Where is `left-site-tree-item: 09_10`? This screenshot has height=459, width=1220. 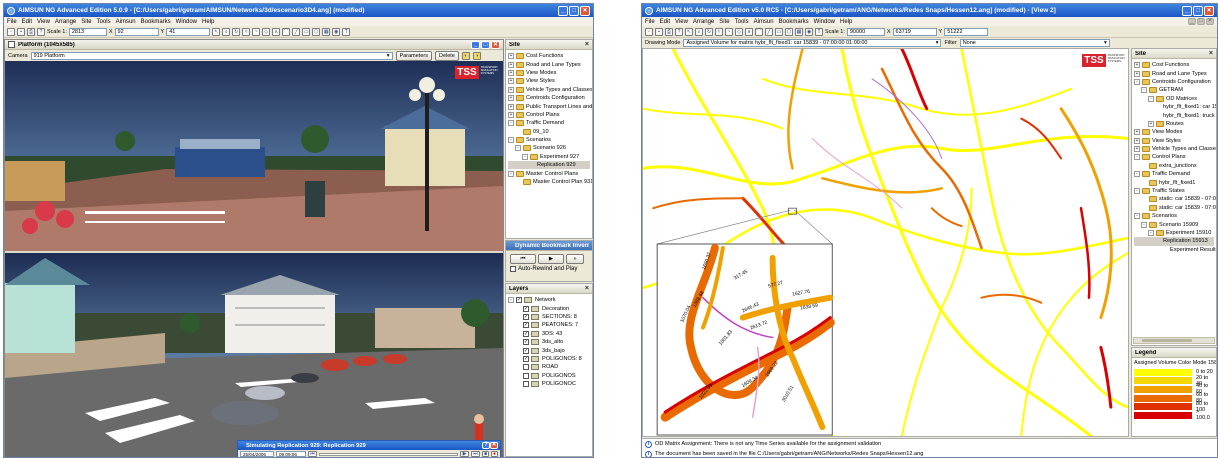 left-site-tree-item: 09_10 is located at coordinates (549, 132).